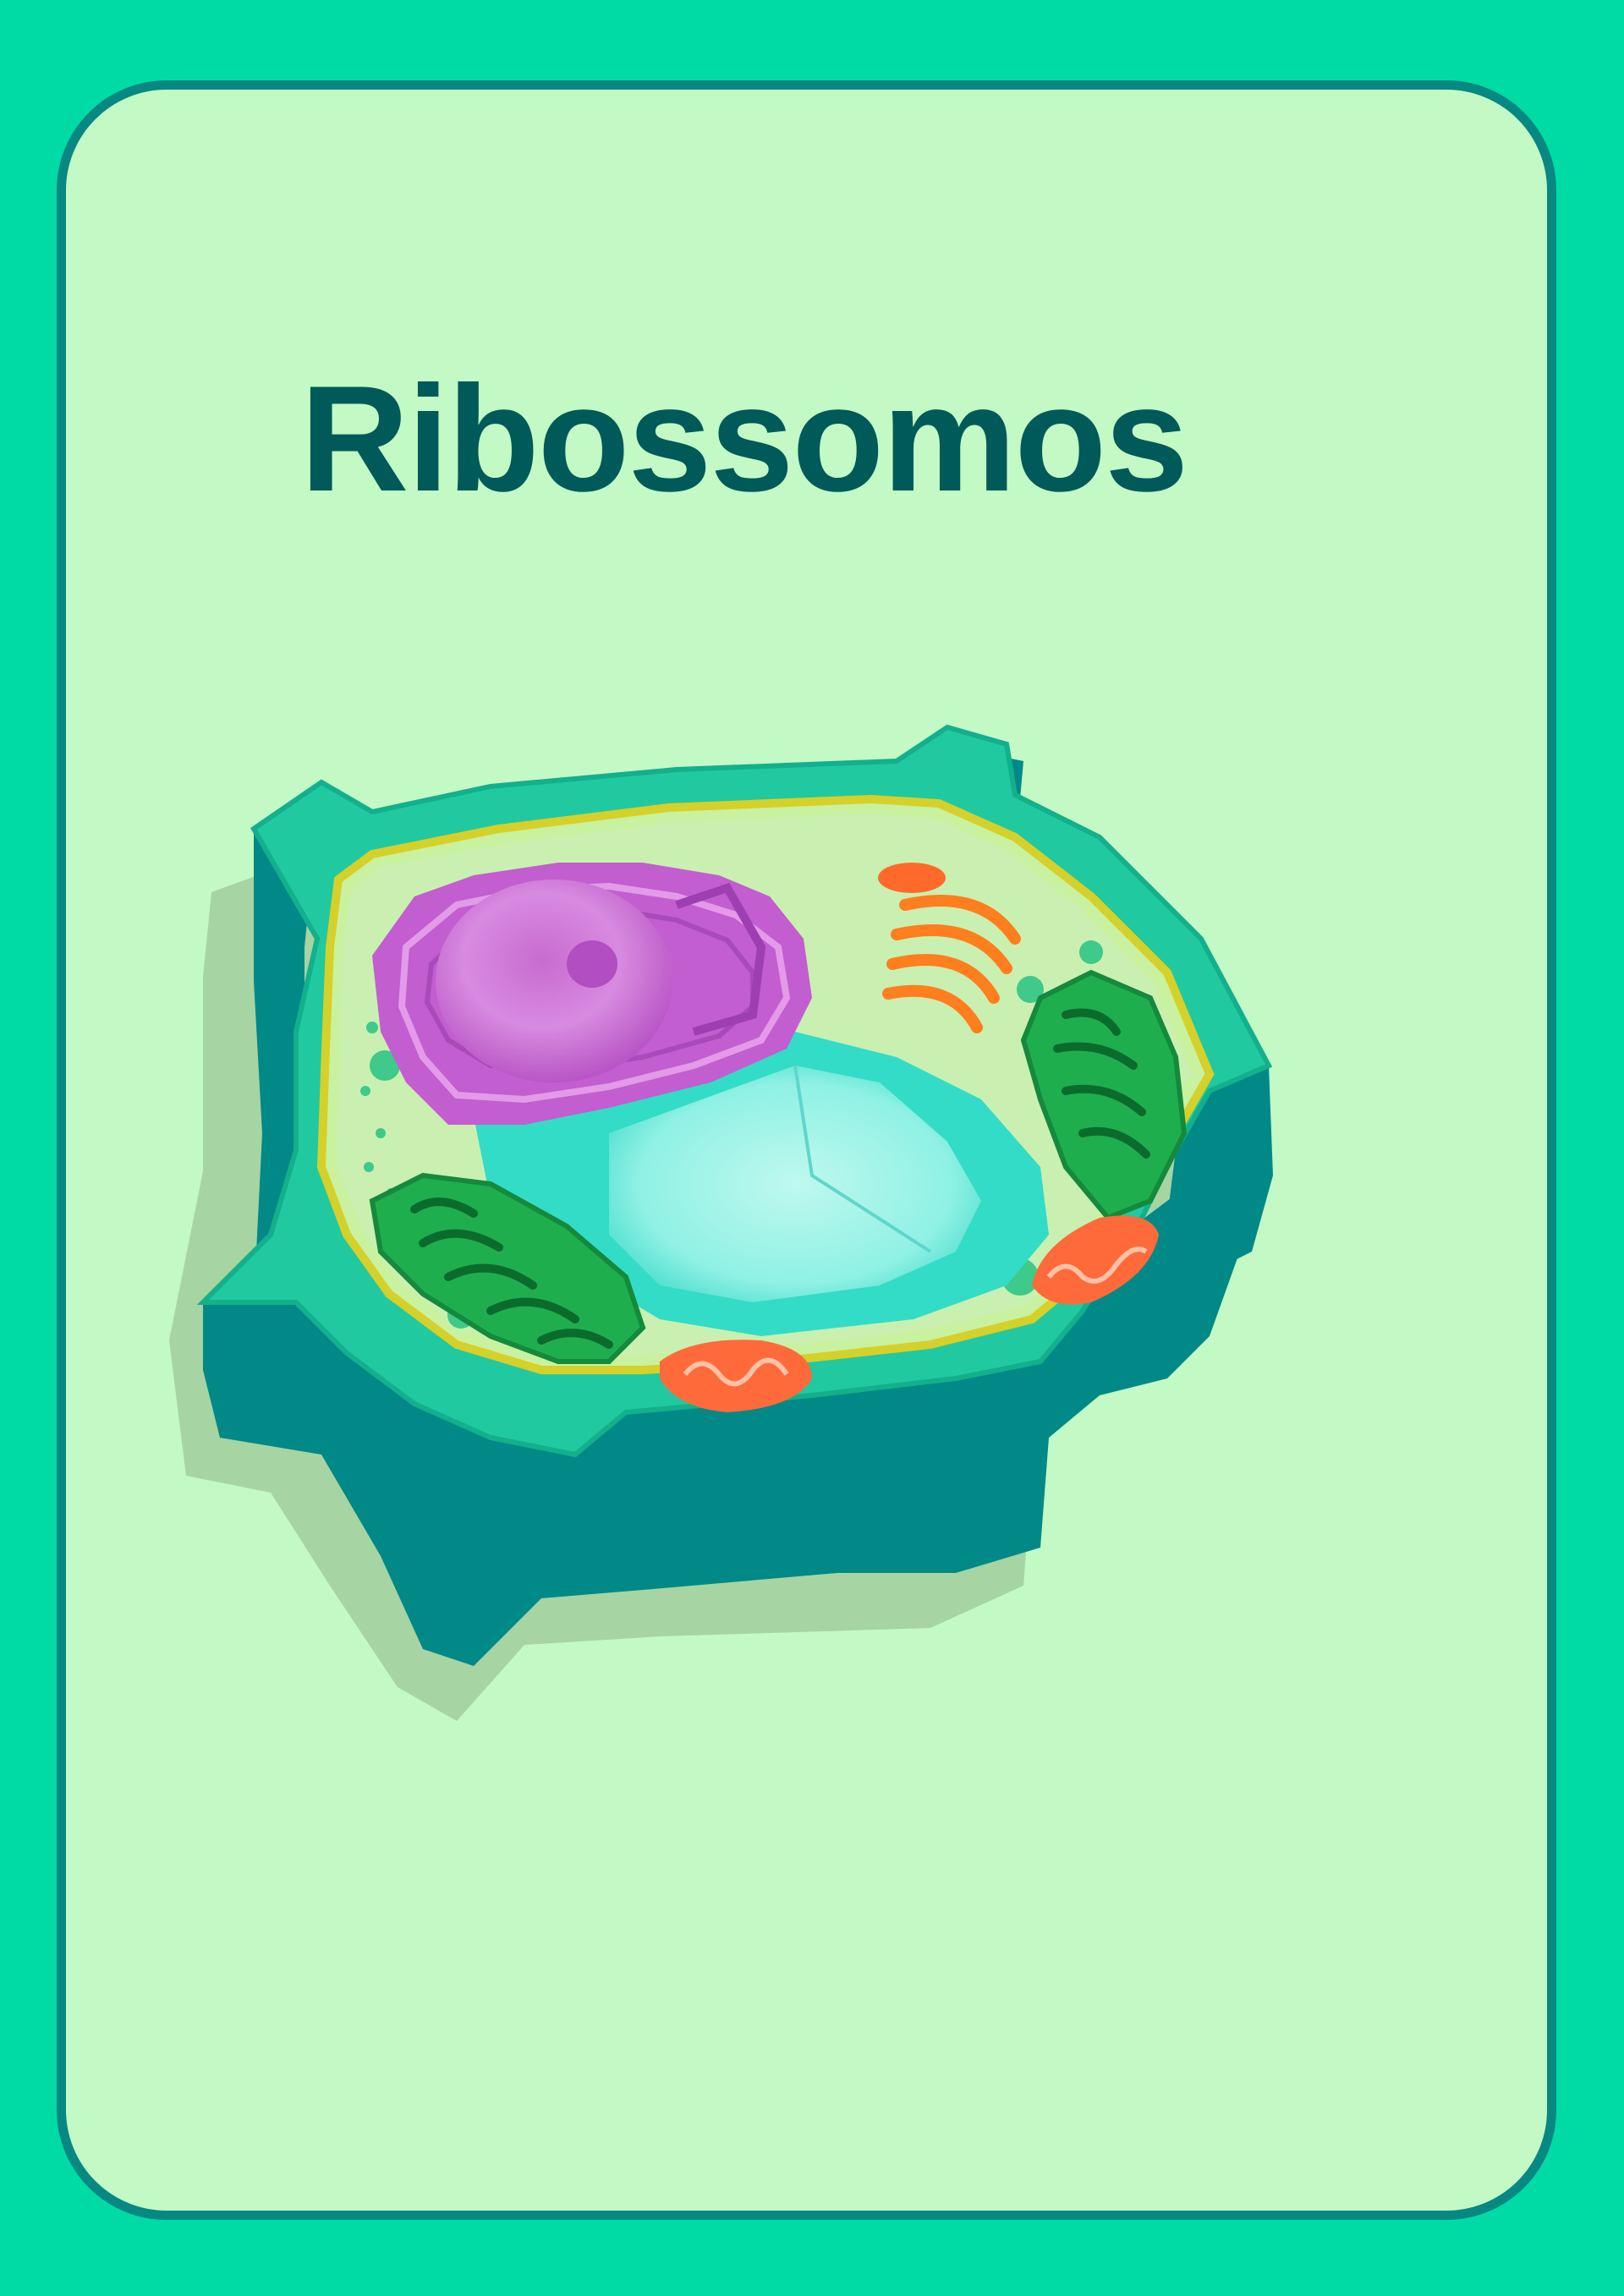  I want to click on card-title: Ribossomos, so click(744, 438).